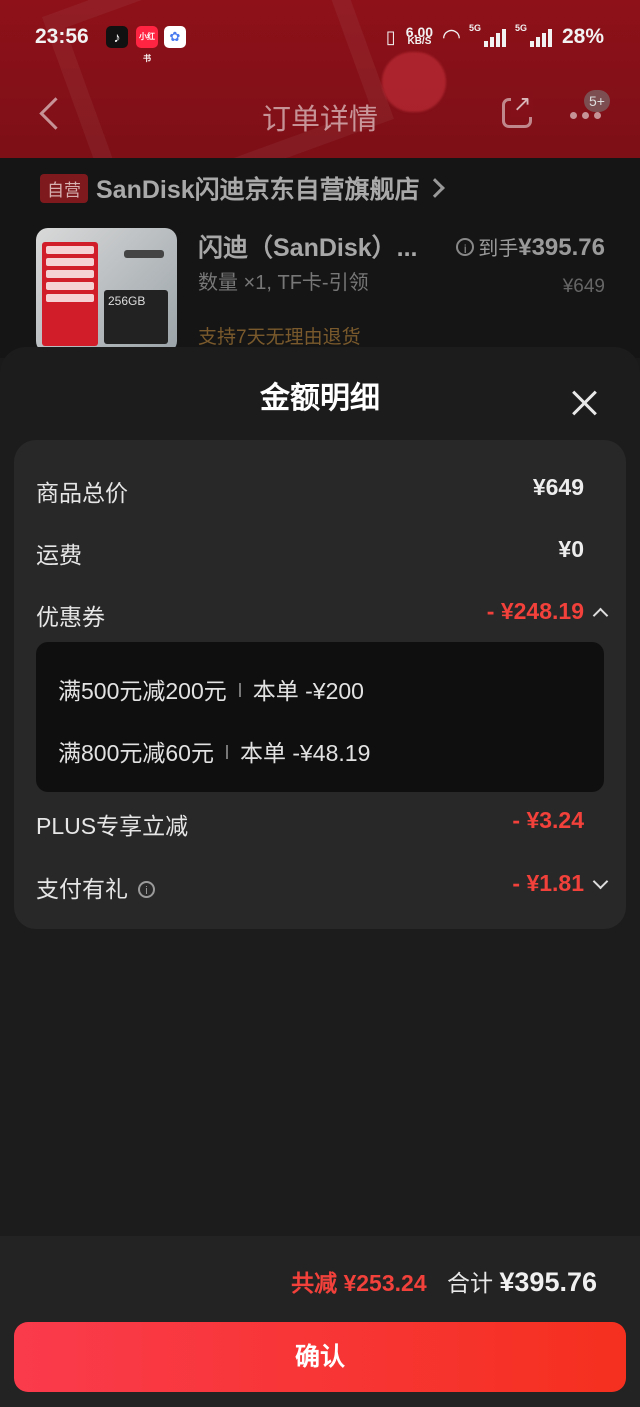 The width and height of the screenshot is (640, 1407). I want to click on drone-image, so click(144, 254).